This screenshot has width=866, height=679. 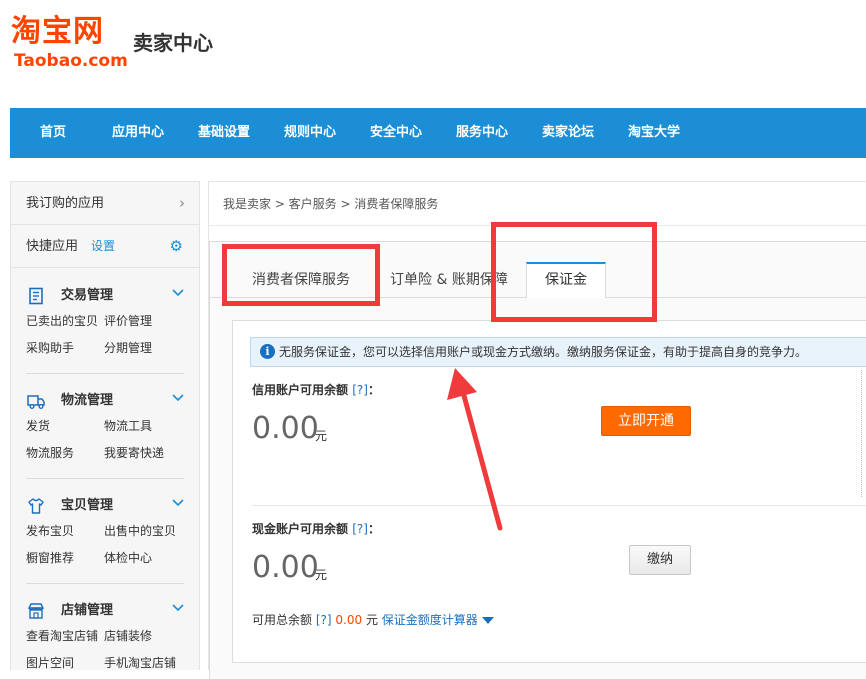 What do you see at coordinates (71, 61) in the screenshot?
I see `taobao-logo-en: Taobao.com` at bounding box center [71, 61].